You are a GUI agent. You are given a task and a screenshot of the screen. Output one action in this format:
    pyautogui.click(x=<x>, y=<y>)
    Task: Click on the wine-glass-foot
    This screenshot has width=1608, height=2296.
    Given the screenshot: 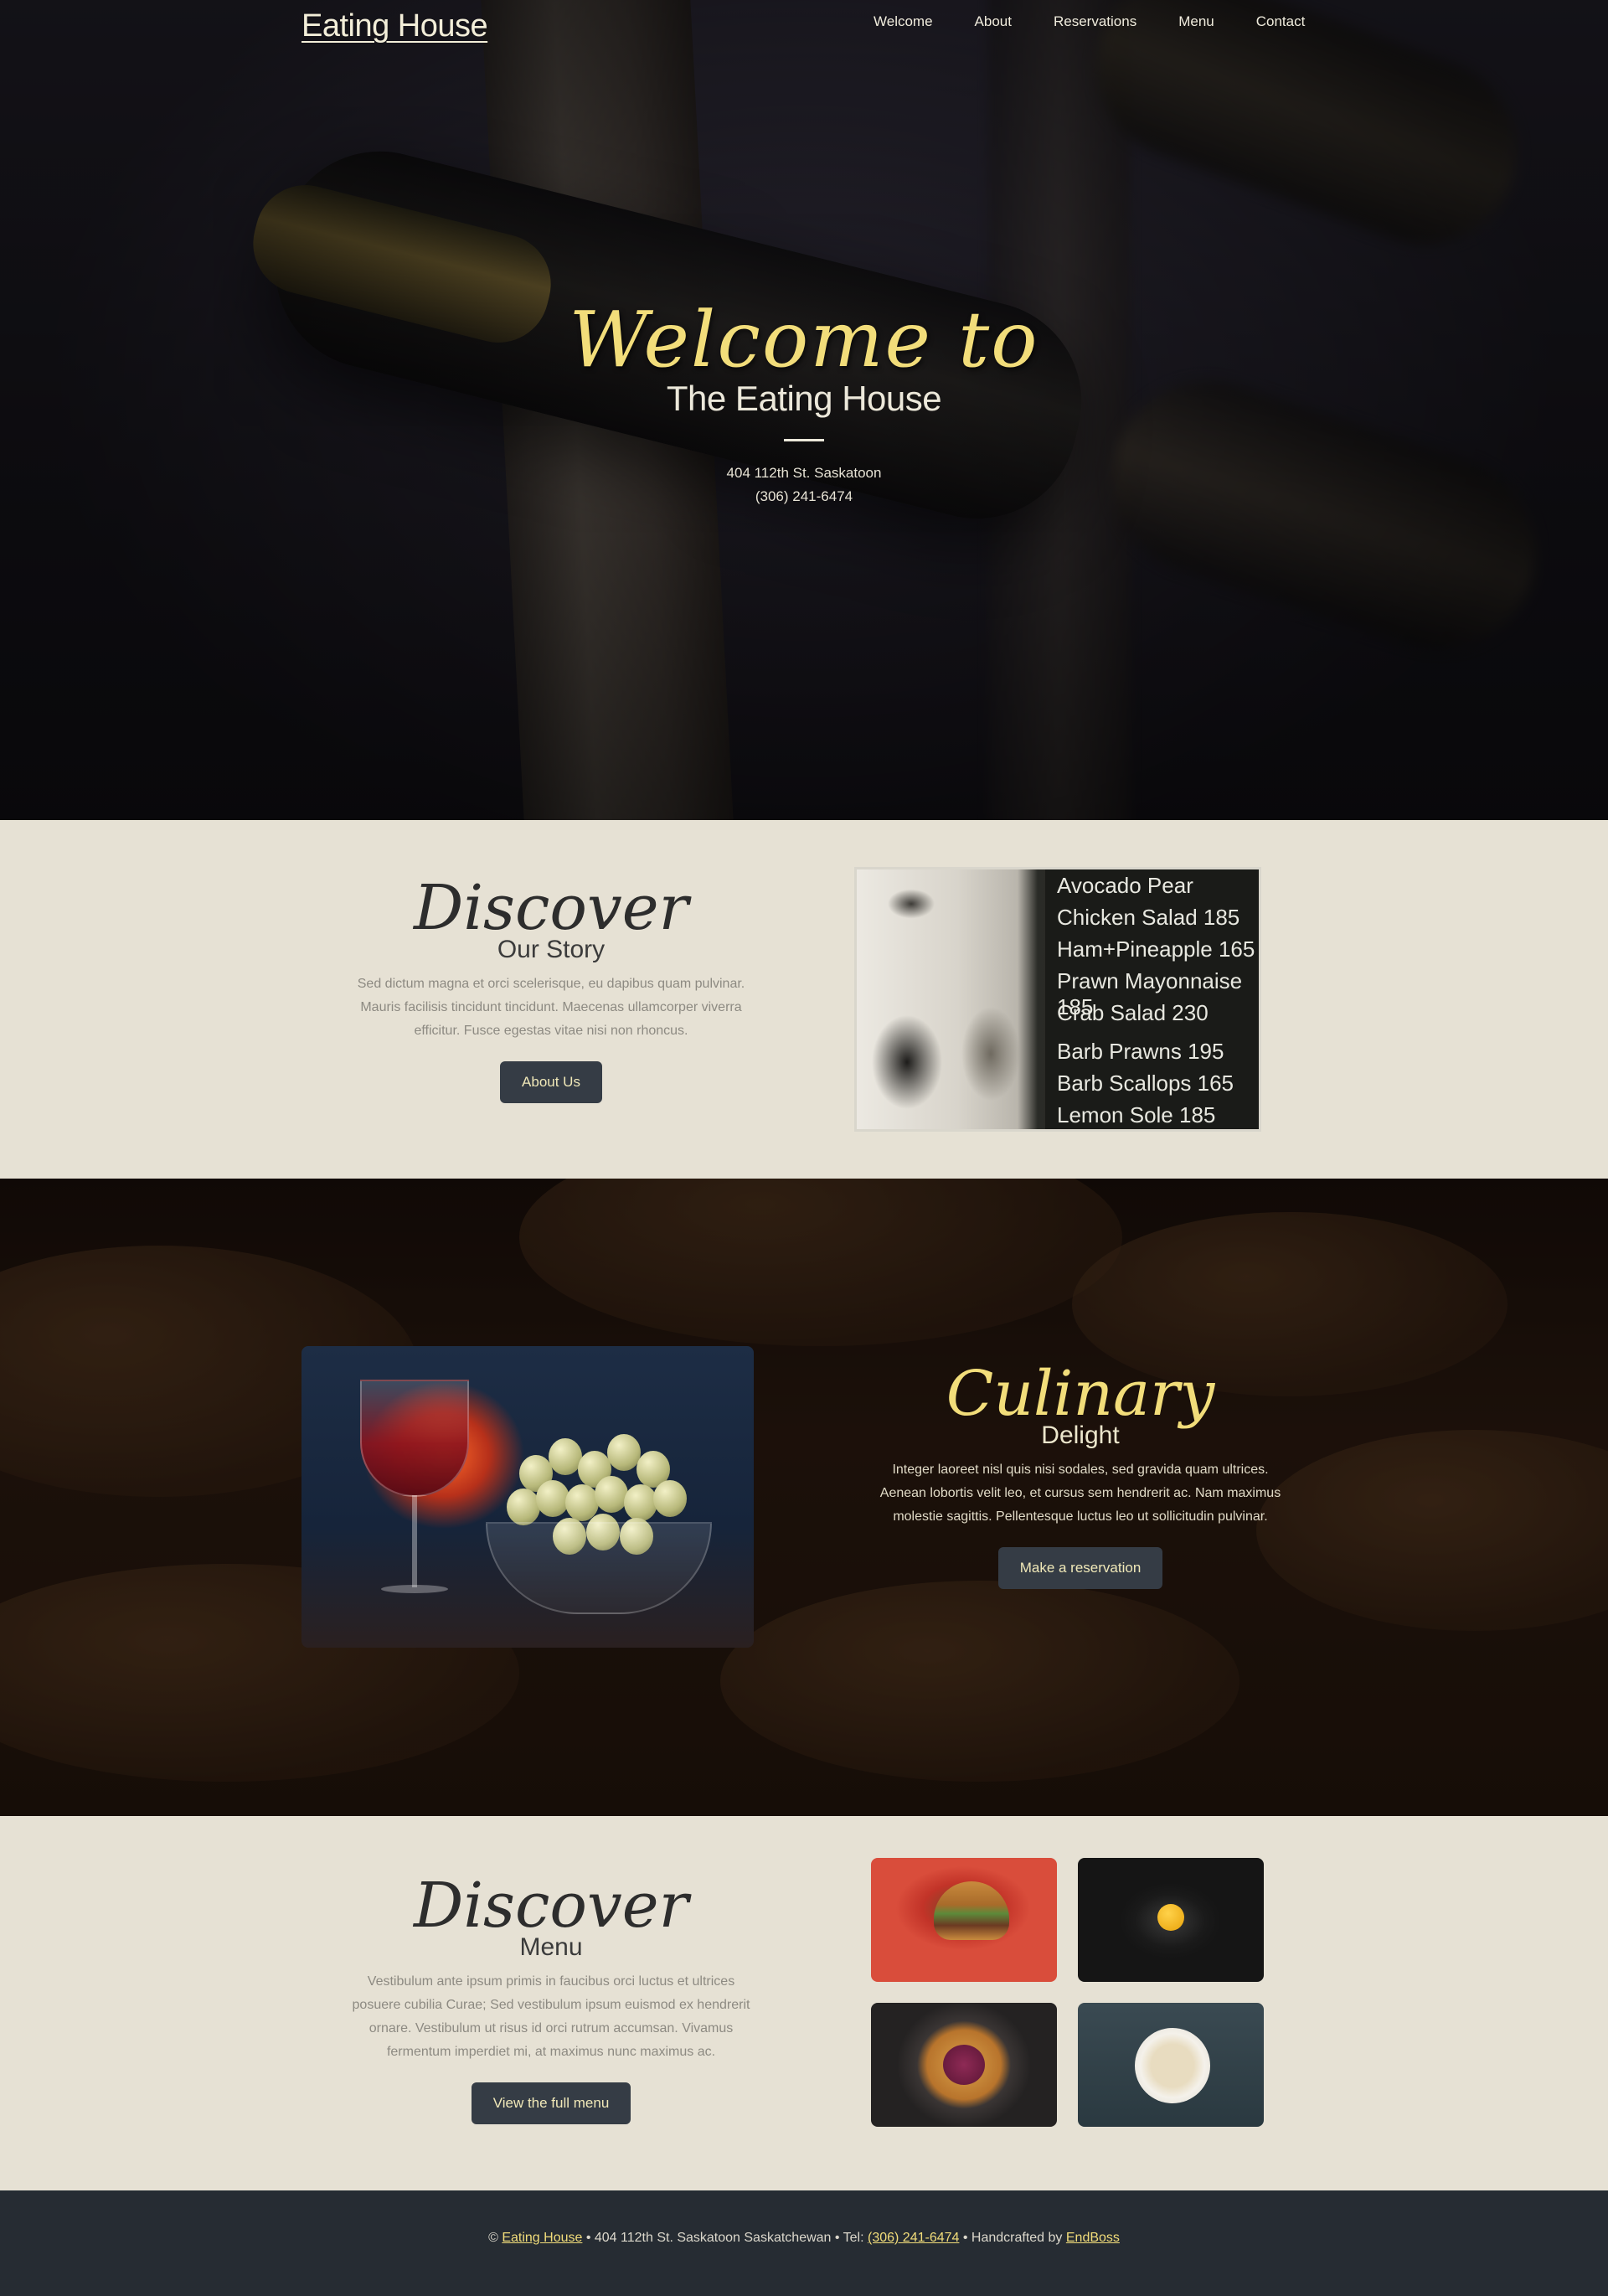 What is the action you would take?
    pyautogui.click(x=414, y=1589)
    